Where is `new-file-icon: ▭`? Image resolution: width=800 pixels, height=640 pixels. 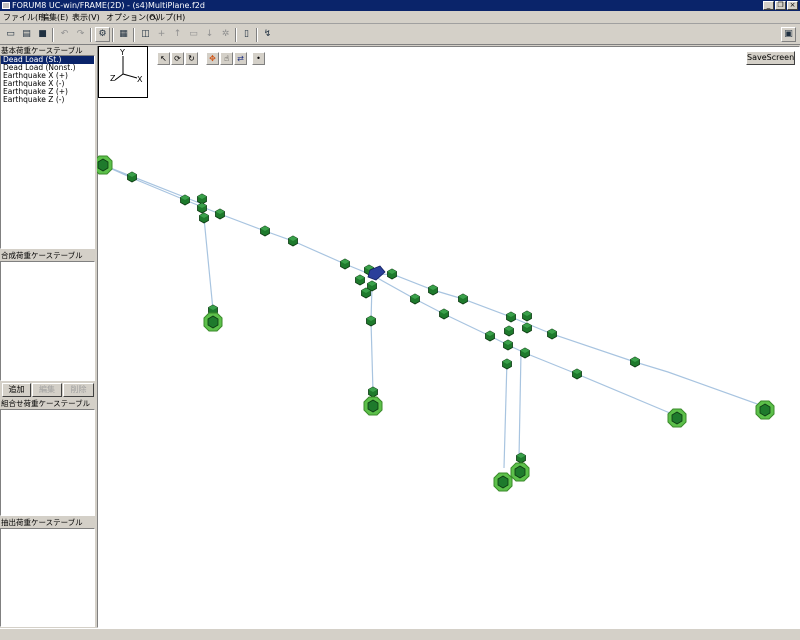 new-file-icon: ▭ is located at coordinates (10, 34).